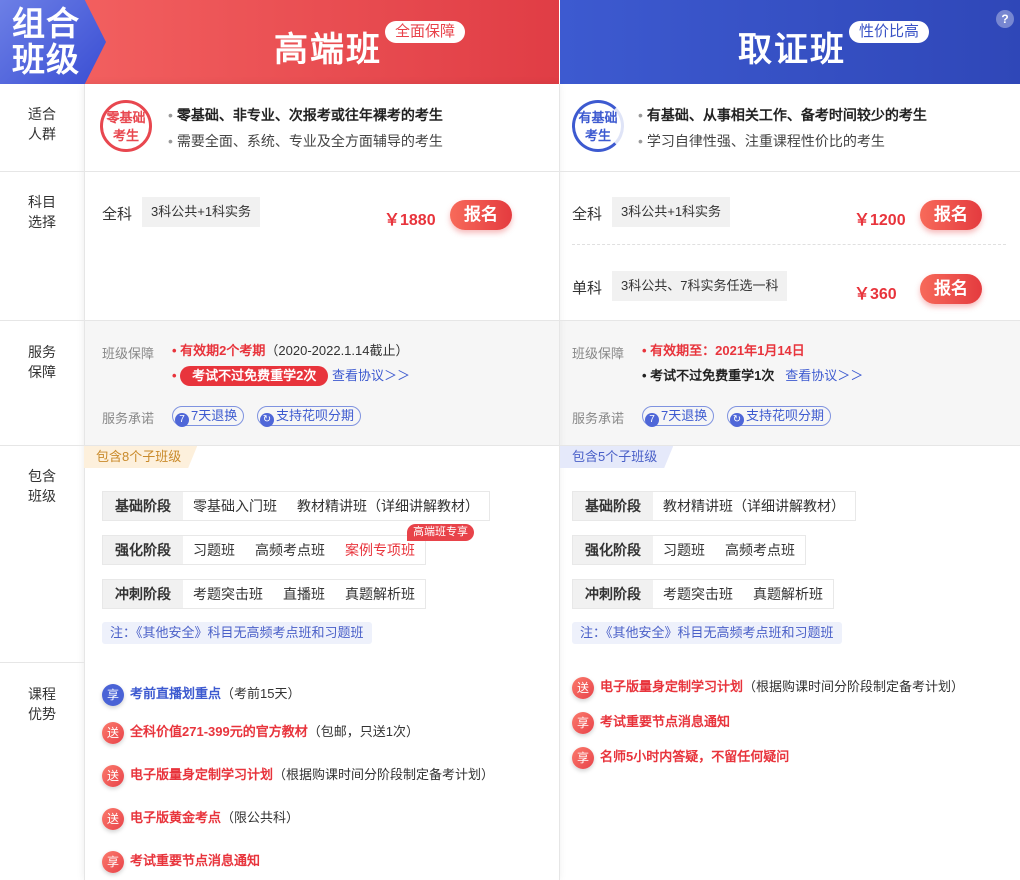 This screenshot has width=1020, height=880. Describe the element at coordinates (880, 220) in the screenshot. I see `price: ￥1200` at that location.